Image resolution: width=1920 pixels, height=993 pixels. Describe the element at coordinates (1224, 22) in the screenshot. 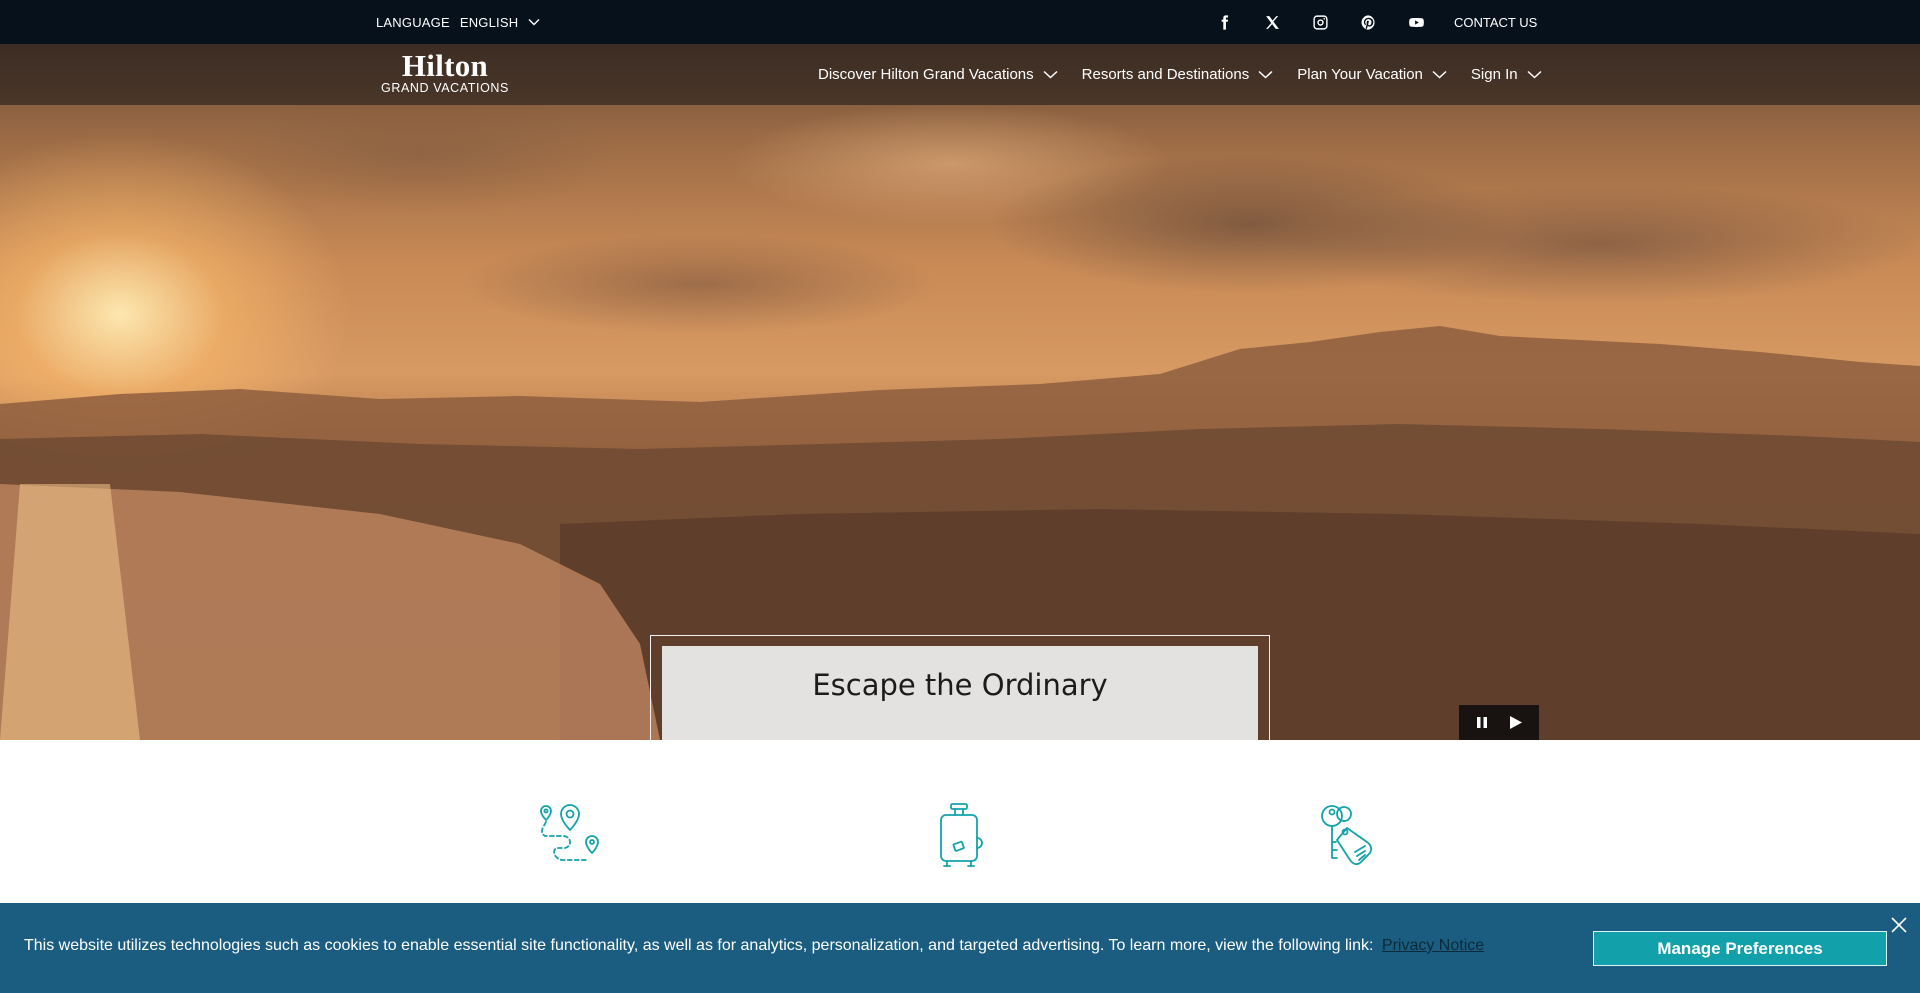

I see `facebook-icon` at that location.